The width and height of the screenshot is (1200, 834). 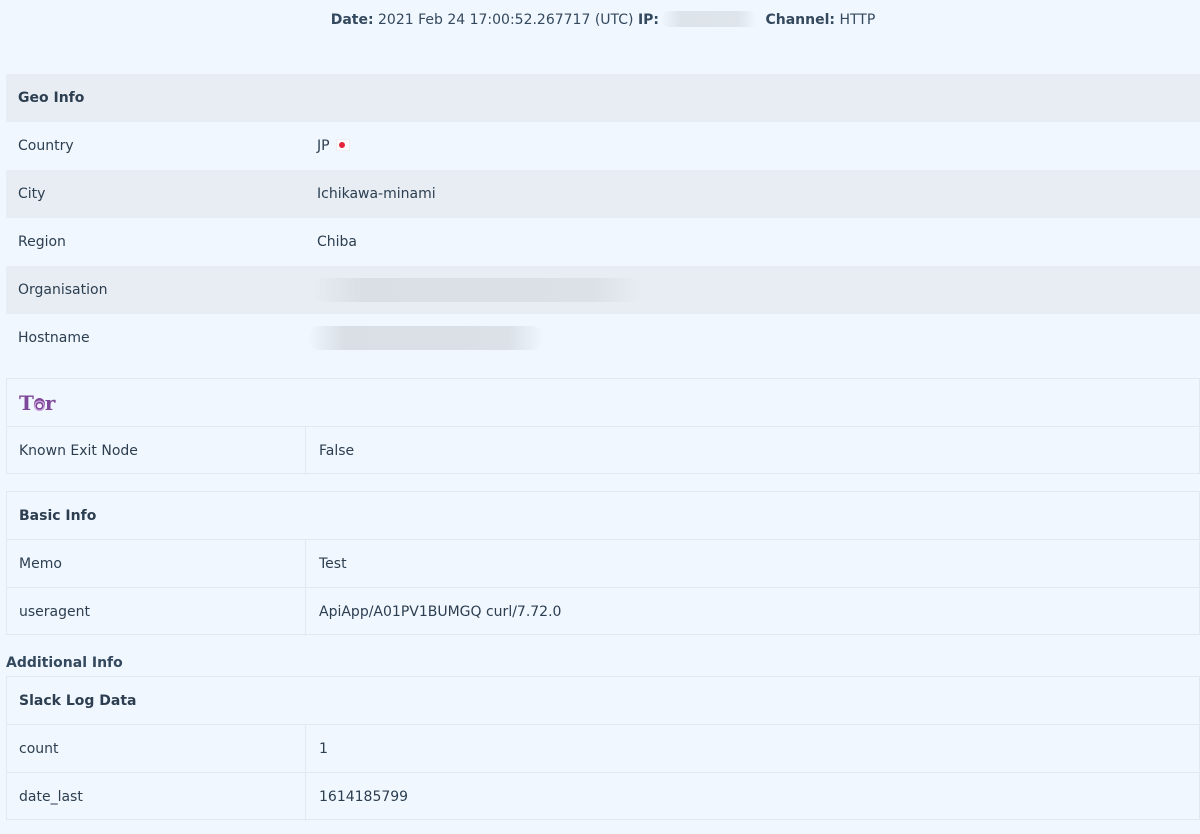 What do you see at coordinates (64, 663) in the screenshot?
I see `additional-info-title: Additional Info` at bounding box center [64, 663].